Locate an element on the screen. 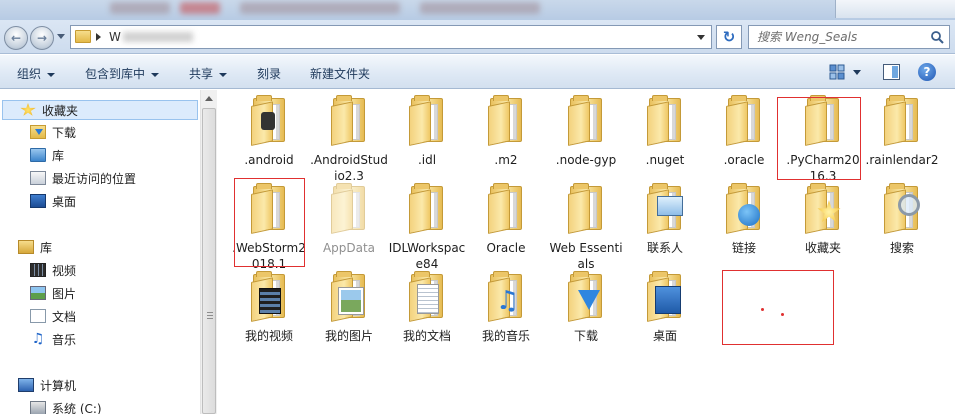 The width and height of the screenshot is (955, 414). folder-item: Web Essentials is located at coordinates (586, 227).